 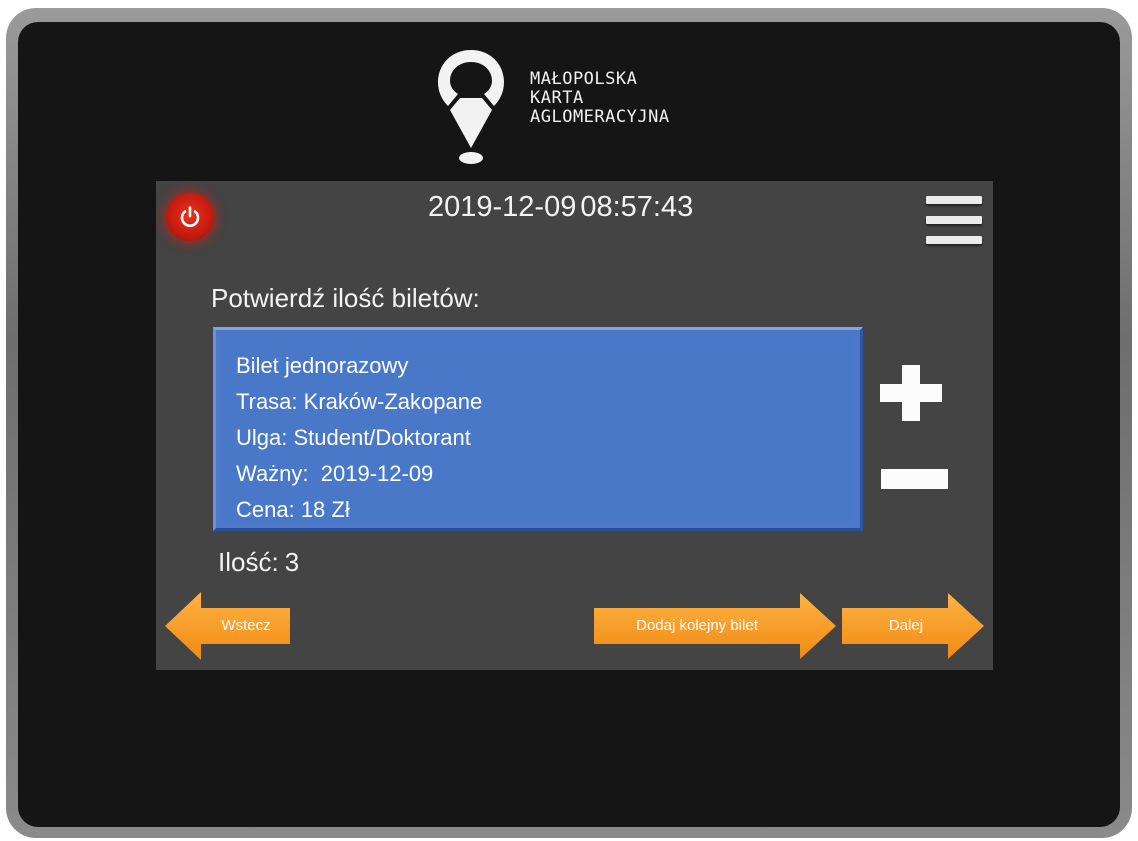 I want to click on next-button: Dalej, so click(x=913, y=626).